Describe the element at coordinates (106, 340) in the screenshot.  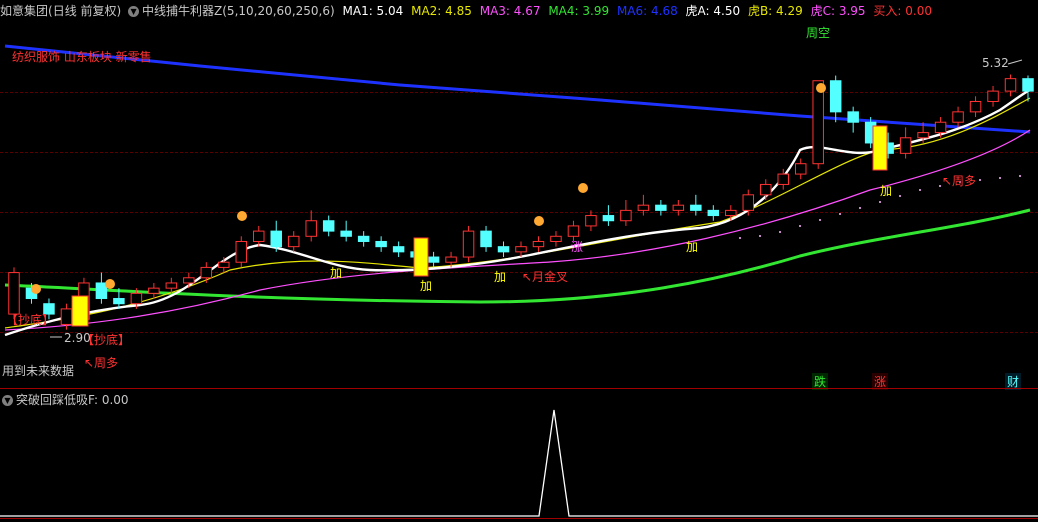
I see `bottom-fish-label-2: 【抄底】` at that location.